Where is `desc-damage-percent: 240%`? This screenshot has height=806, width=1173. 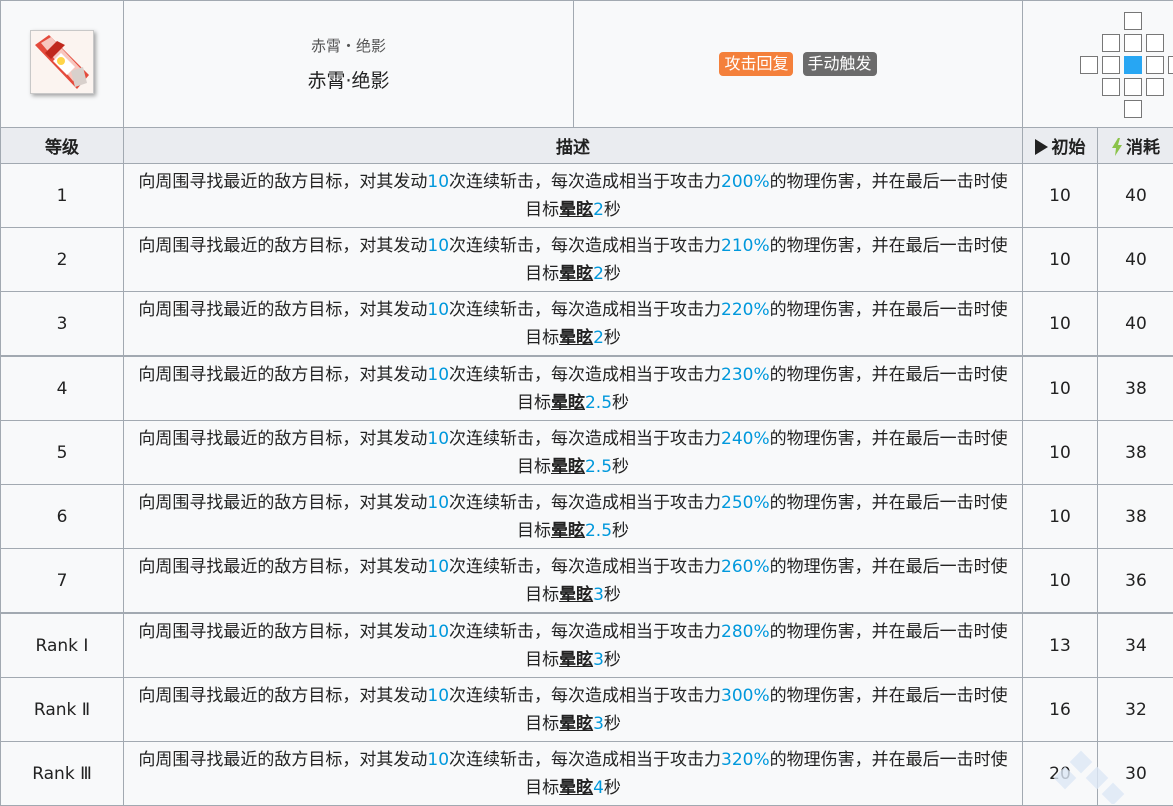
desc-damage-percent: 240% is located at coordinates (745, 439).